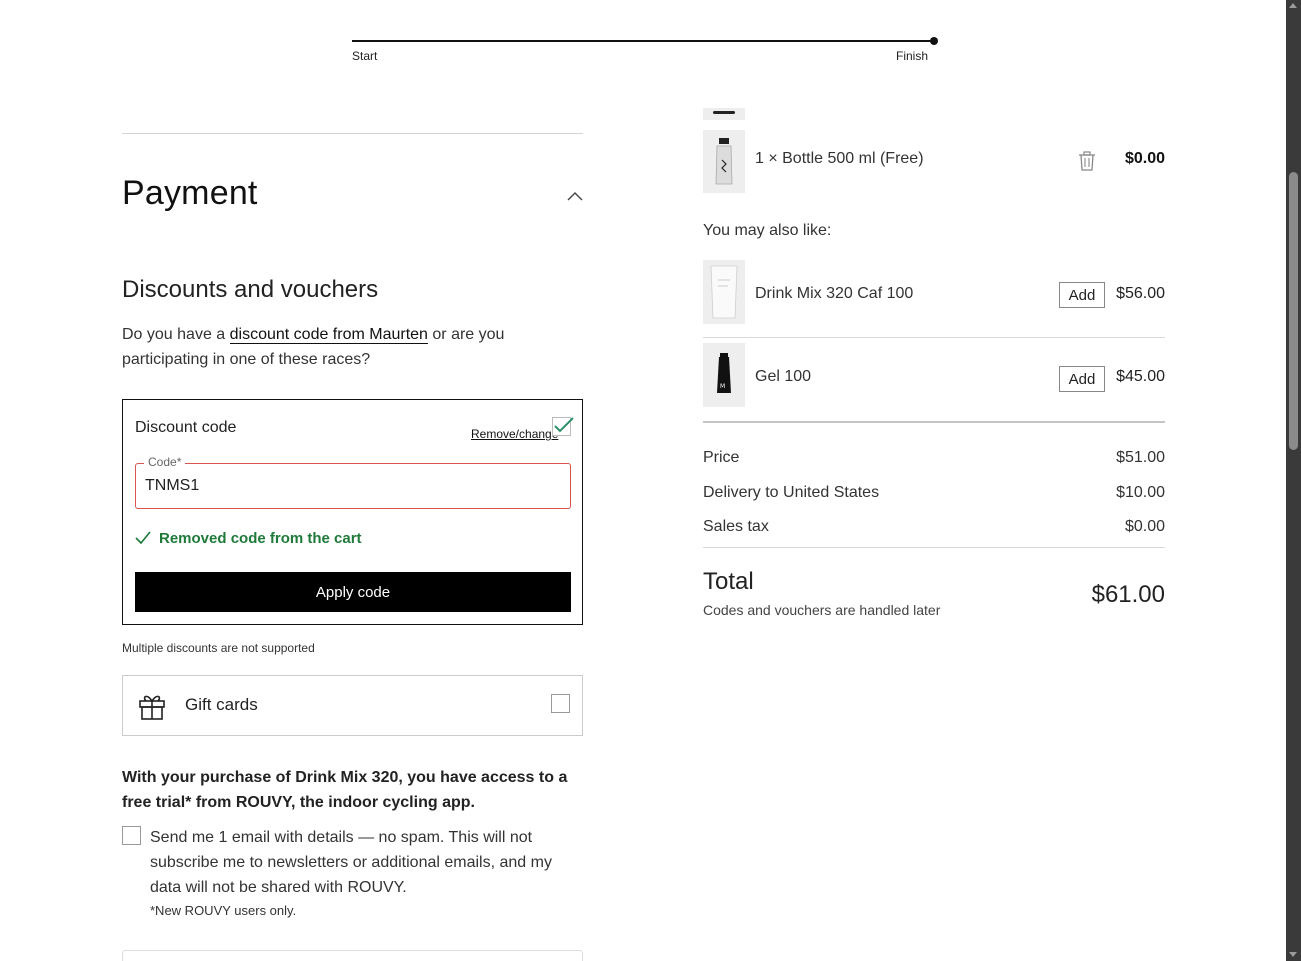 The image size is (1301, 961). Describe the element at coordinates (1293, 954) in the screenshot. I see `scroll-down-arrow` at that location.